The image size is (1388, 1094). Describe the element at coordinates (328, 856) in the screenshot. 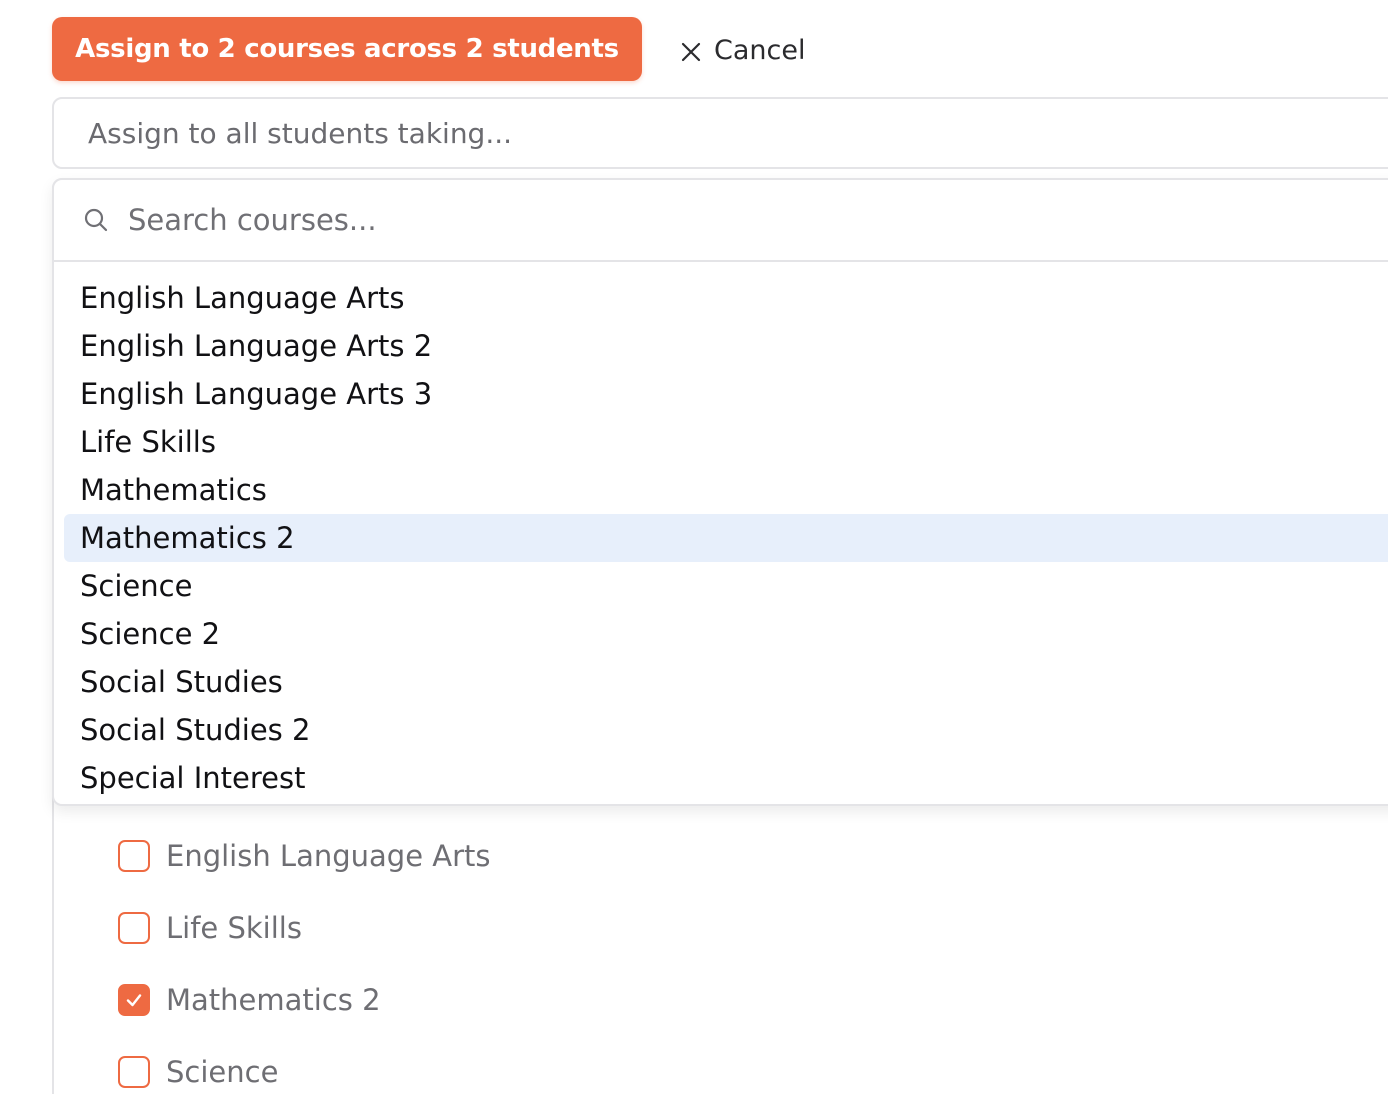

I see `checklist-label: English Language Arts` at that location.